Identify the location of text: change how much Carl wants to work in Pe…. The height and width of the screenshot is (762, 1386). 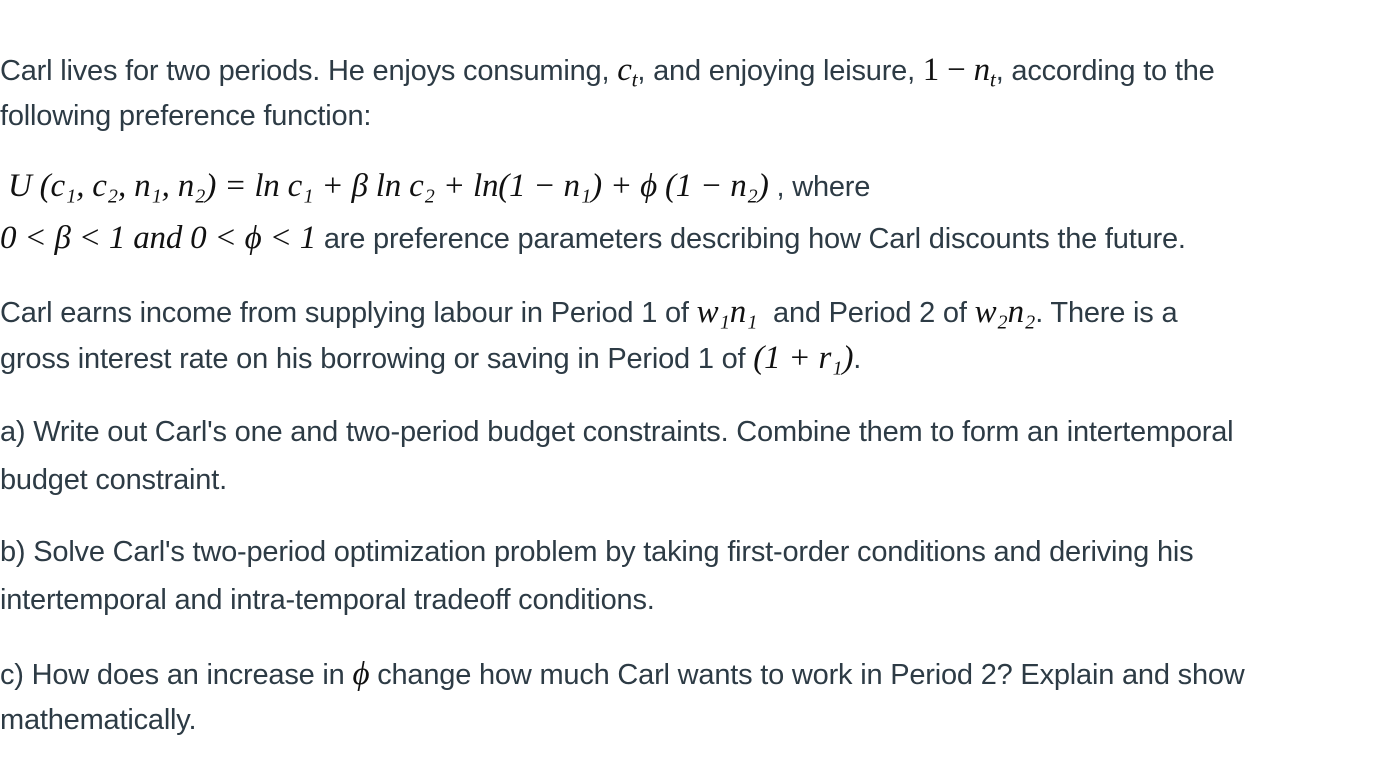
(807, 675).